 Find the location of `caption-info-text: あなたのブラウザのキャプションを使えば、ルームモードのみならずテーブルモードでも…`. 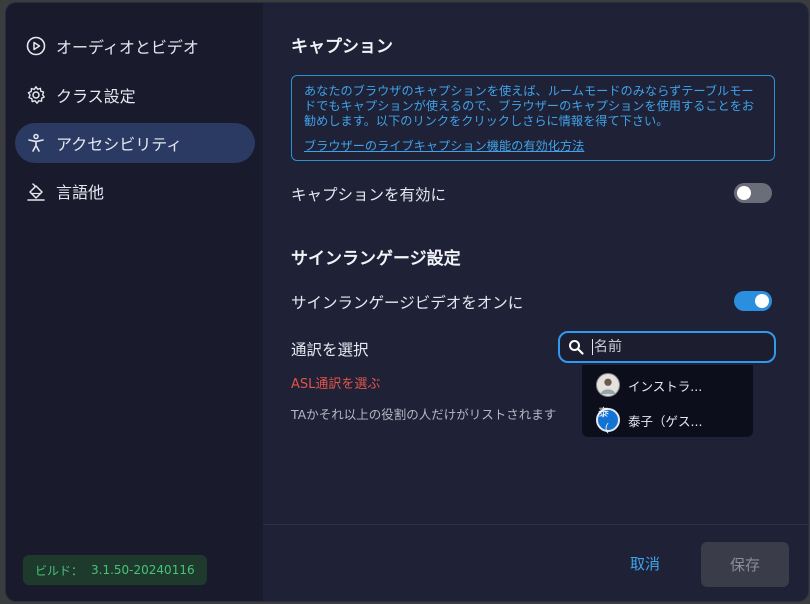

caption-info-text: あなたのブラウザのキャプションを使えば、ルームモードのみならずテーブルモードでも… is located at coordinates (529, 106).